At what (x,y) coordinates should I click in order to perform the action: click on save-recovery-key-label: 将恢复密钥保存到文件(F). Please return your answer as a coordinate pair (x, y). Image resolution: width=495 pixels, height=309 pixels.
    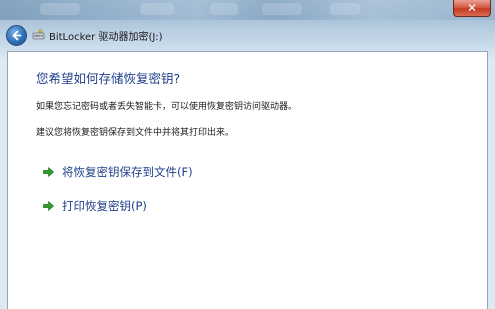
    Looking at the image, I should click on (127, 172).